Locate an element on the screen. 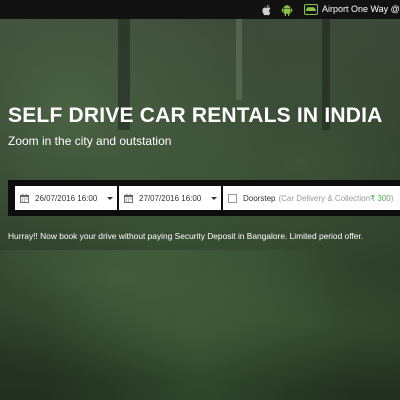 The width and height of the screenshot is (400, 400). doorstep-price: ₹ 300 is located at coordinates (380, 198).